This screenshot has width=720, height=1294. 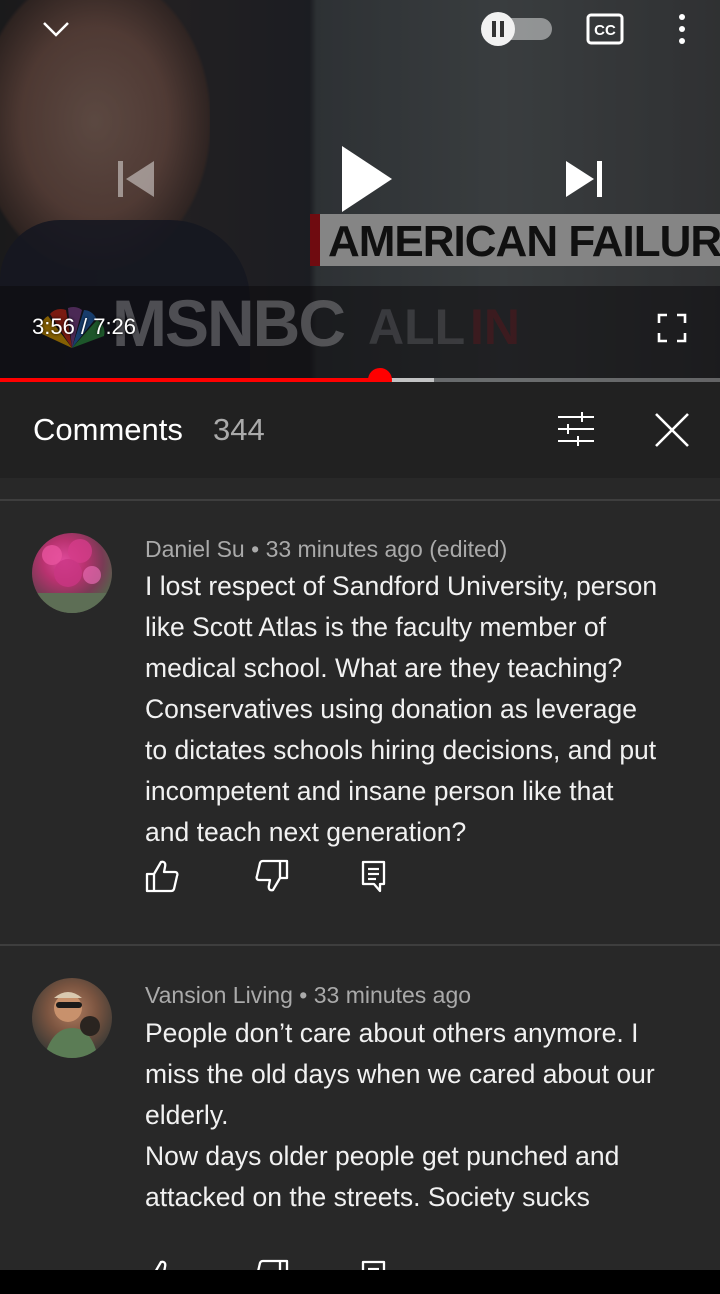 What do you see at coordinates (239, 429) in the screenshot?
I see `comments-count: 344` at bounding box center [239, 429].